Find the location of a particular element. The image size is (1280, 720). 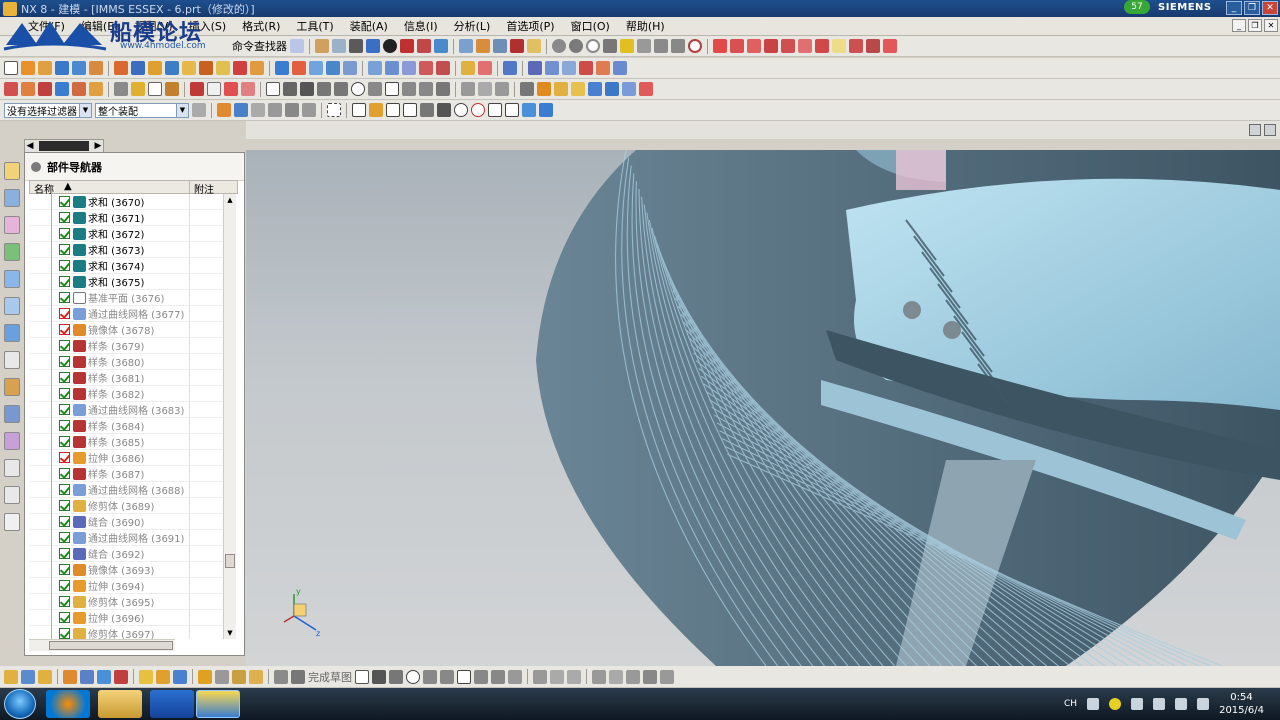

snap-toggle-icon is located at coordinates (359, 110).